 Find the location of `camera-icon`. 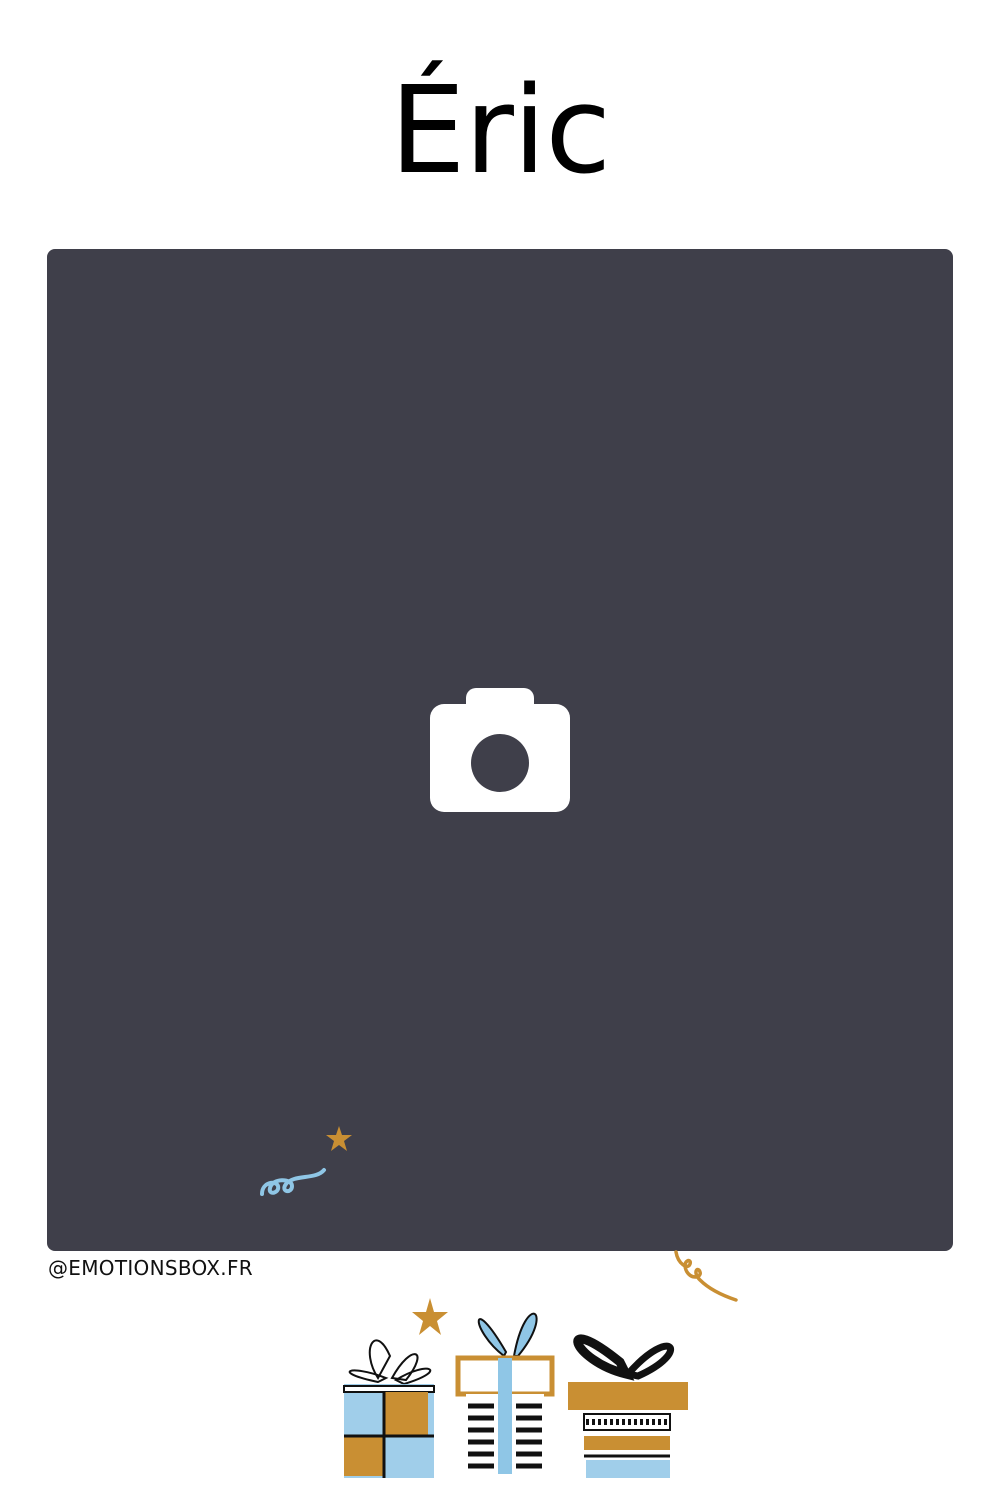

camera-icon is located at coordinates (500, 750).